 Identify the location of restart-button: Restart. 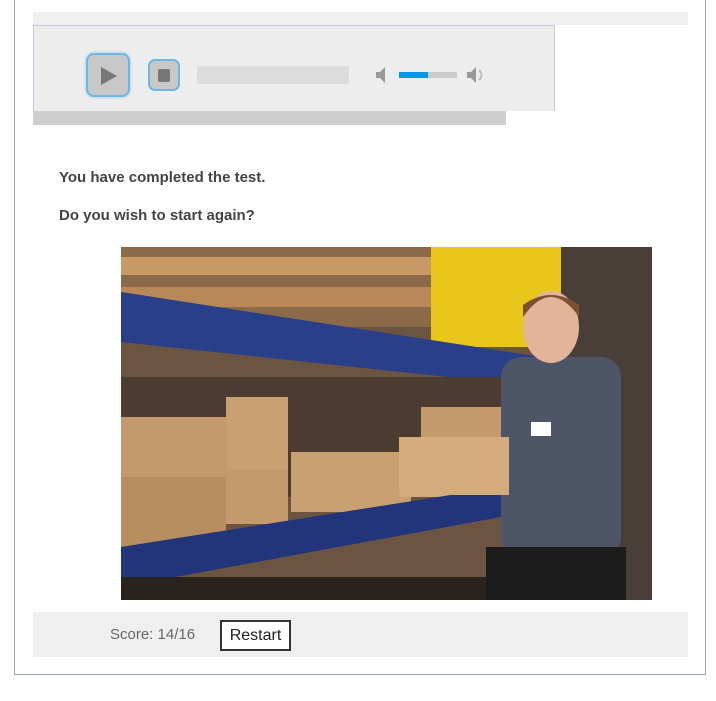
(255, 635).